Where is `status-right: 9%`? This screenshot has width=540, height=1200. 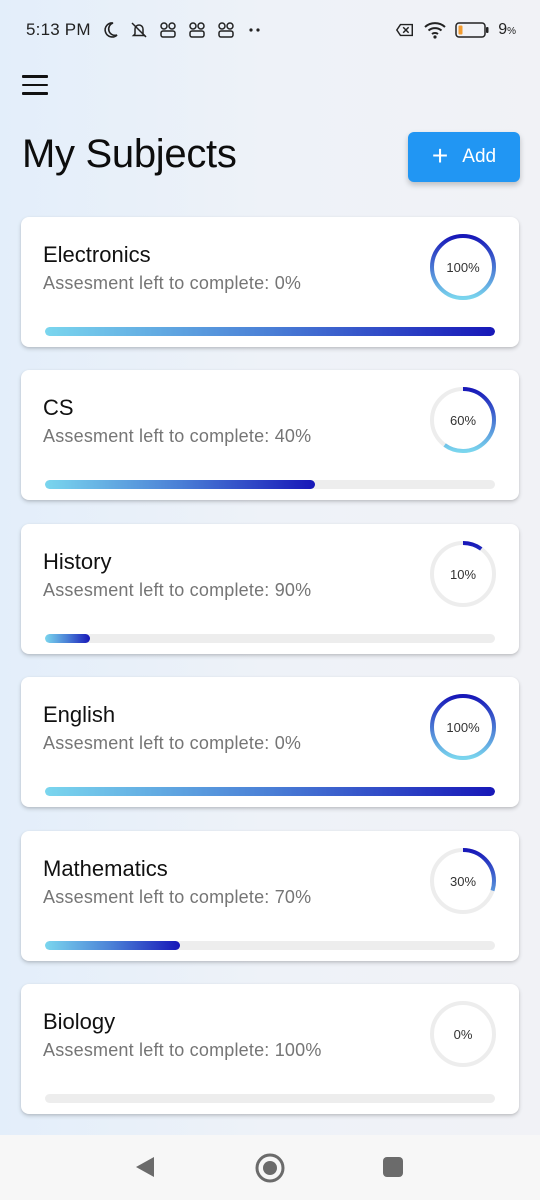
status-right: 9% is located at coordinates (455, 30).